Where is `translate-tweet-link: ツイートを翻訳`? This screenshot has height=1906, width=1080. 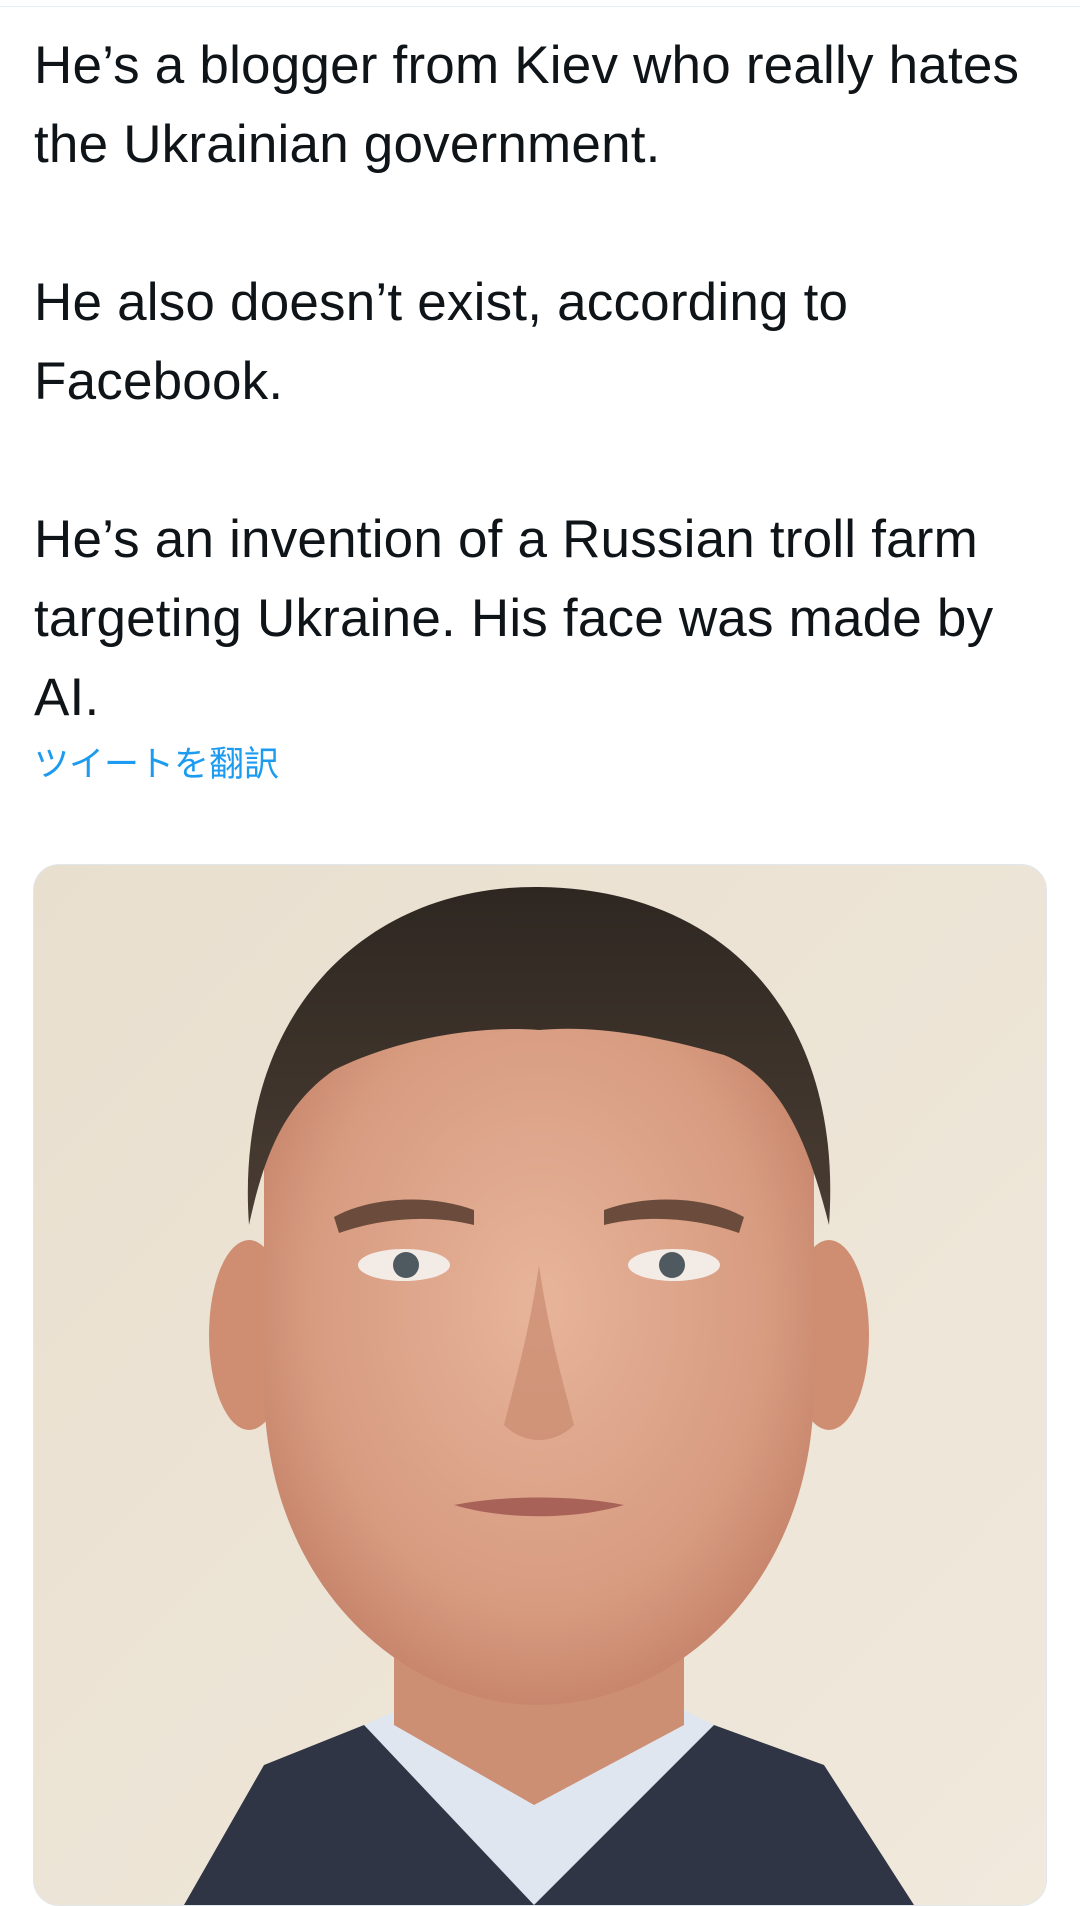
translate-tweet-link: ツイートを翻訳 is located at coordinates (156, 765).